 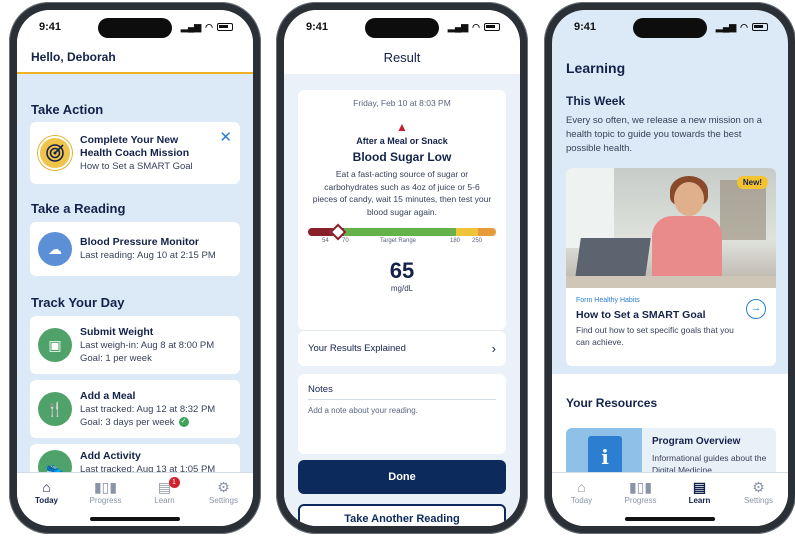 What do you see at coordinates (108, 395) in the screenshot?
I see `add-meal-title: Add a Meal` at bounding box center [108, 395].